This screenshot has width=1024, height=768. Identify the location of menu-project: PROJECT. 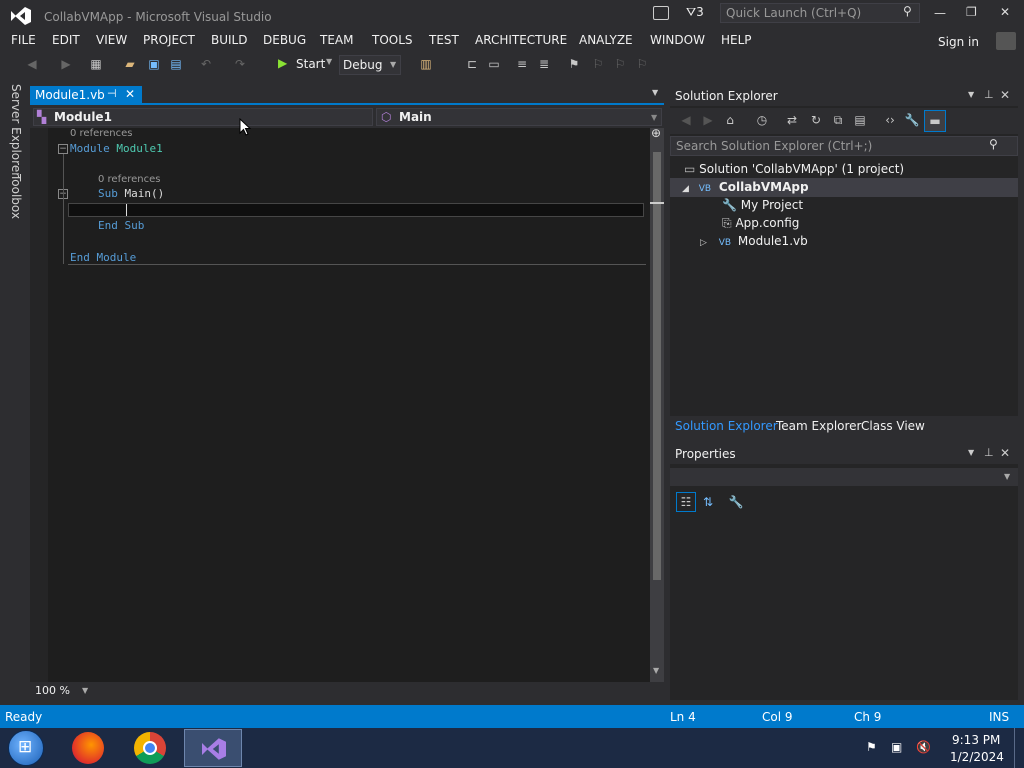
(169, 40).